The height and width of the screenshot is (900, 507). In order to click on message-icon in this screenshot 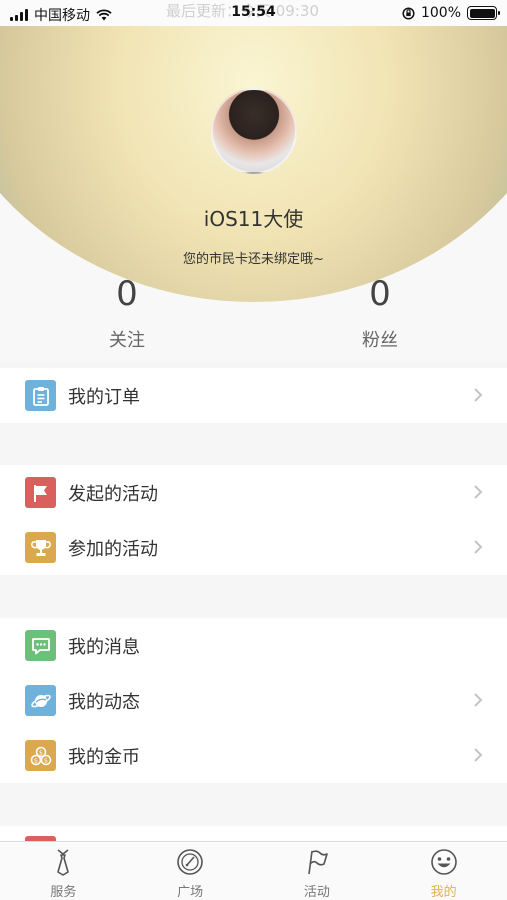, I will do `click(40, 645)`.